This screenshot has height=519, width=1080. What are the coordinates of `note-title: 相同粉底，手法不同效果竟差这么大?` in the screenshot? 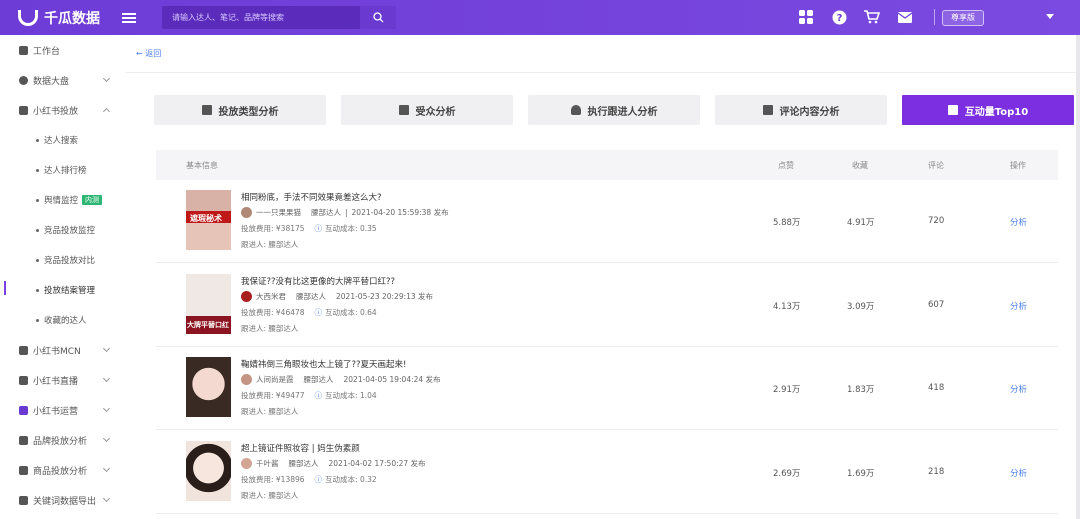 It's located at (311, 197).